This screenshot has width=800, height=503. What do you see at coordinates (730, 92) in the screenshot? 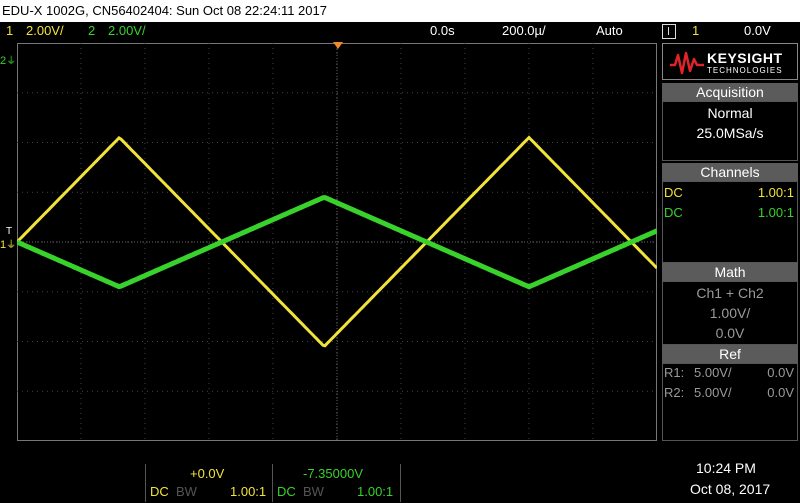
I see `acquisition-header: Acquisition` at bounding box center [730, 92].